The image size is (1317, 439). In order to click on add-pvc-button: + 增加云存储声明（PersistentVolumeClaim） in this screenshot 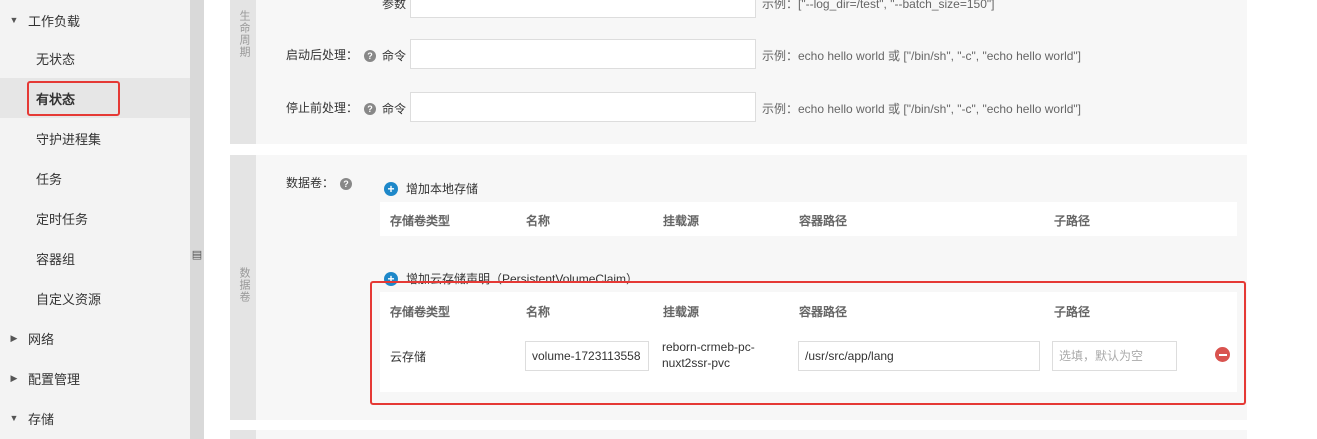, I will do `click(511, 278)`.